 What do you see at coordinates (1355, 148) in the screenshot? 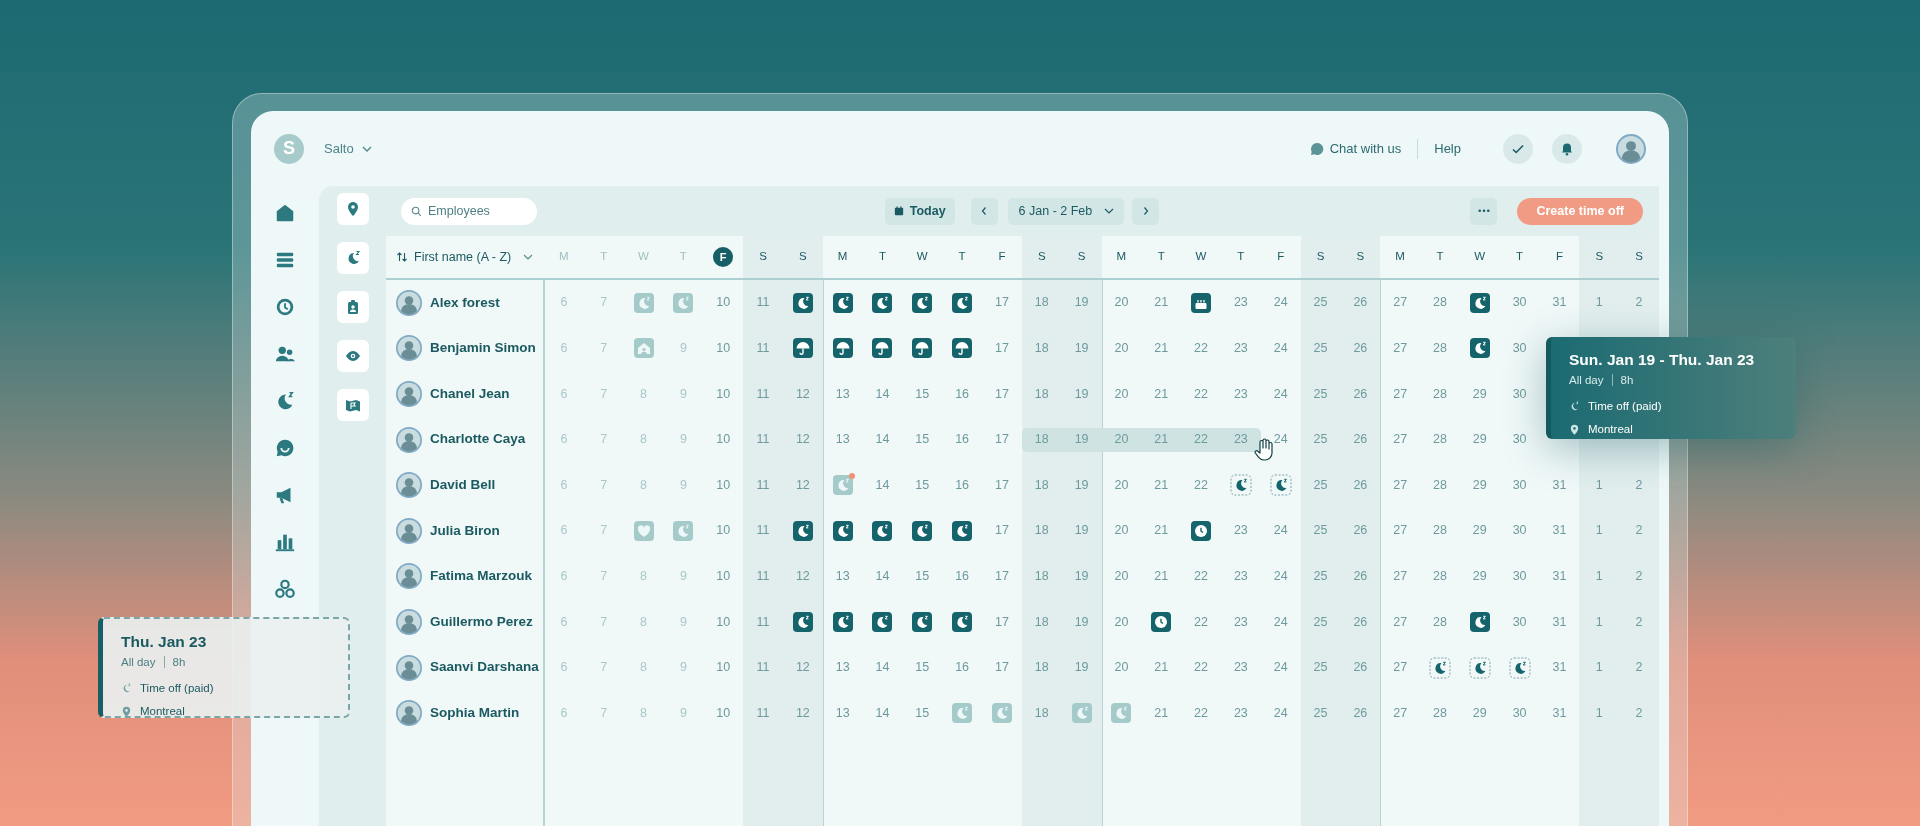
I see `chat-link: Chat with us` at bounding box center [1355, 148].